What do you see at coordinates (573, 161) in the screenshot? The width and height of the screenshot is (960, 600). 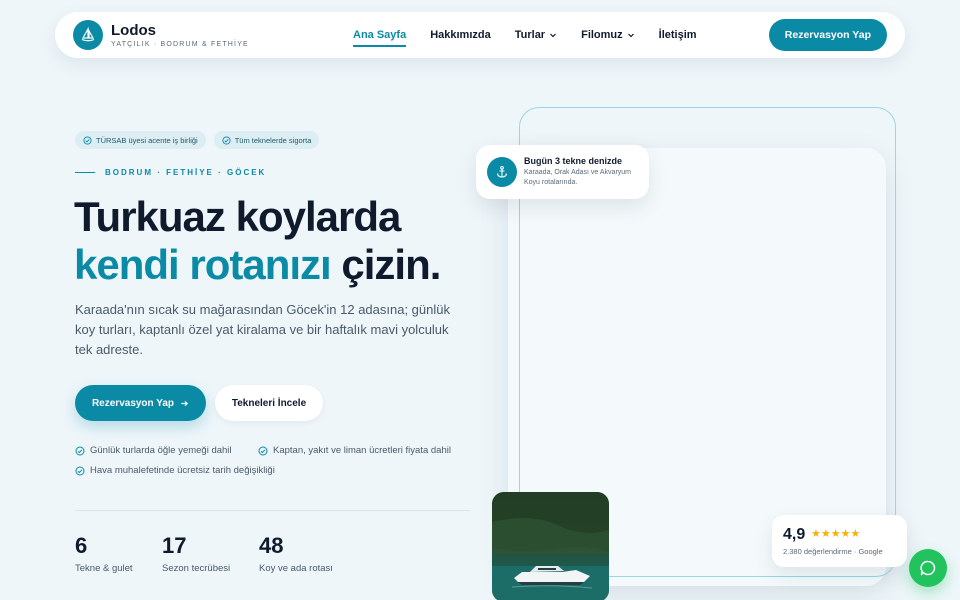 I see `status-title: Bugün 3 tekne denizde` at bounding box center [573, 161].